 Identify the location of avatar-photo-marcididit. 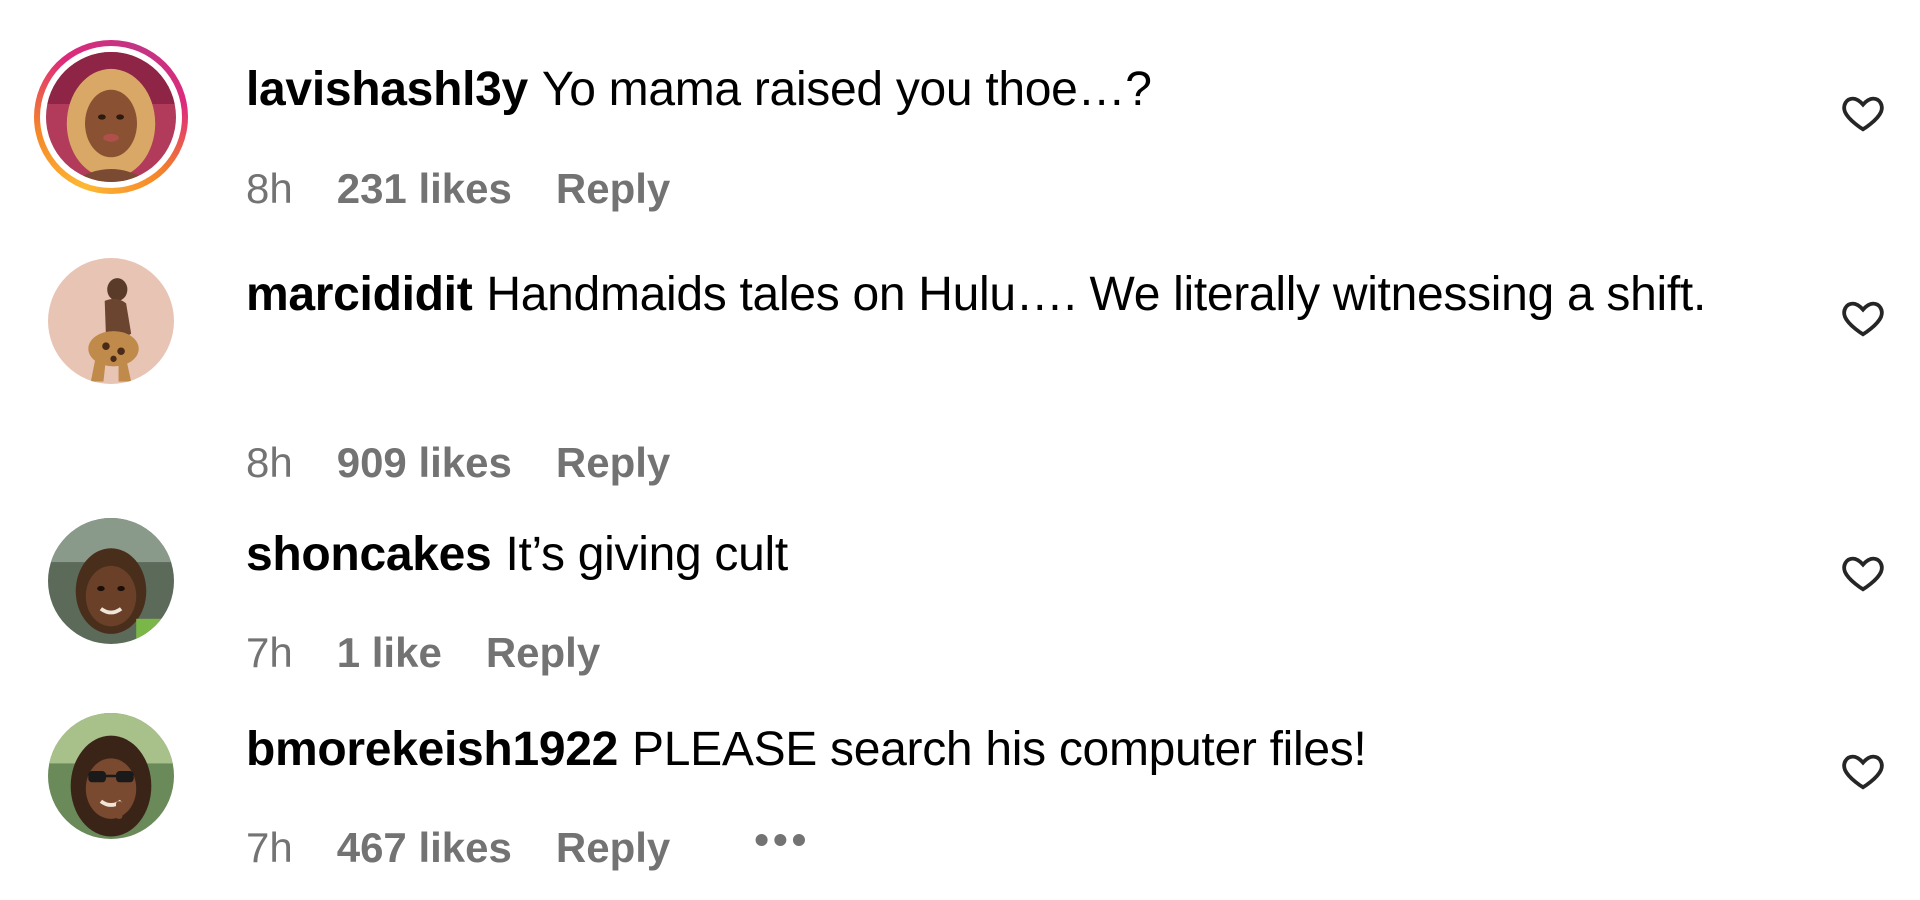
(111, 321).